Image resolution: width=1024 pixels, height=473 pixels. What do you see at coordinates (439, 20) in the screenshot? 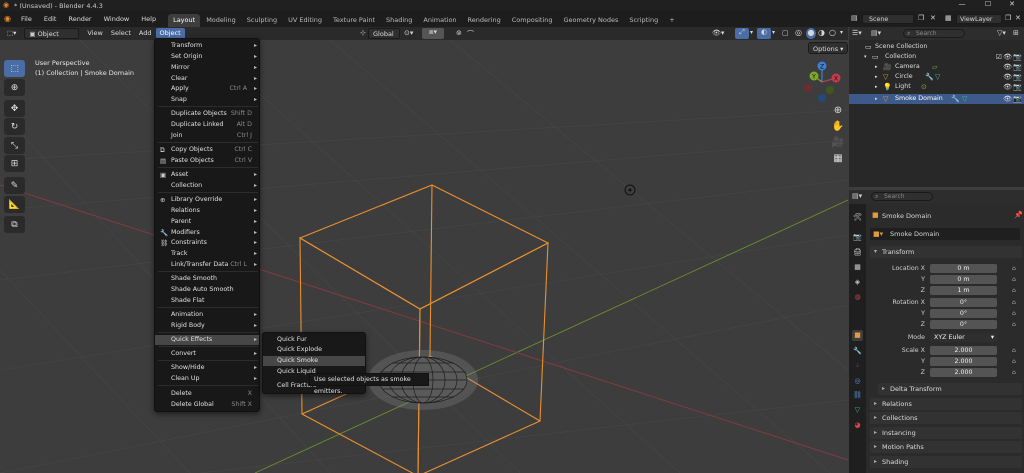
I see `tab-animation: Animation` at bounding box center [439, 20].